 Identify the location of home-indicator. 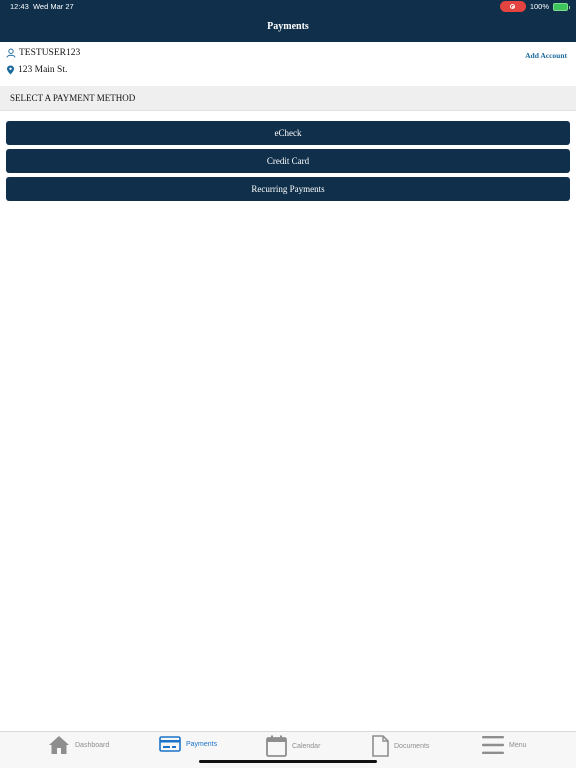
(288, 761).